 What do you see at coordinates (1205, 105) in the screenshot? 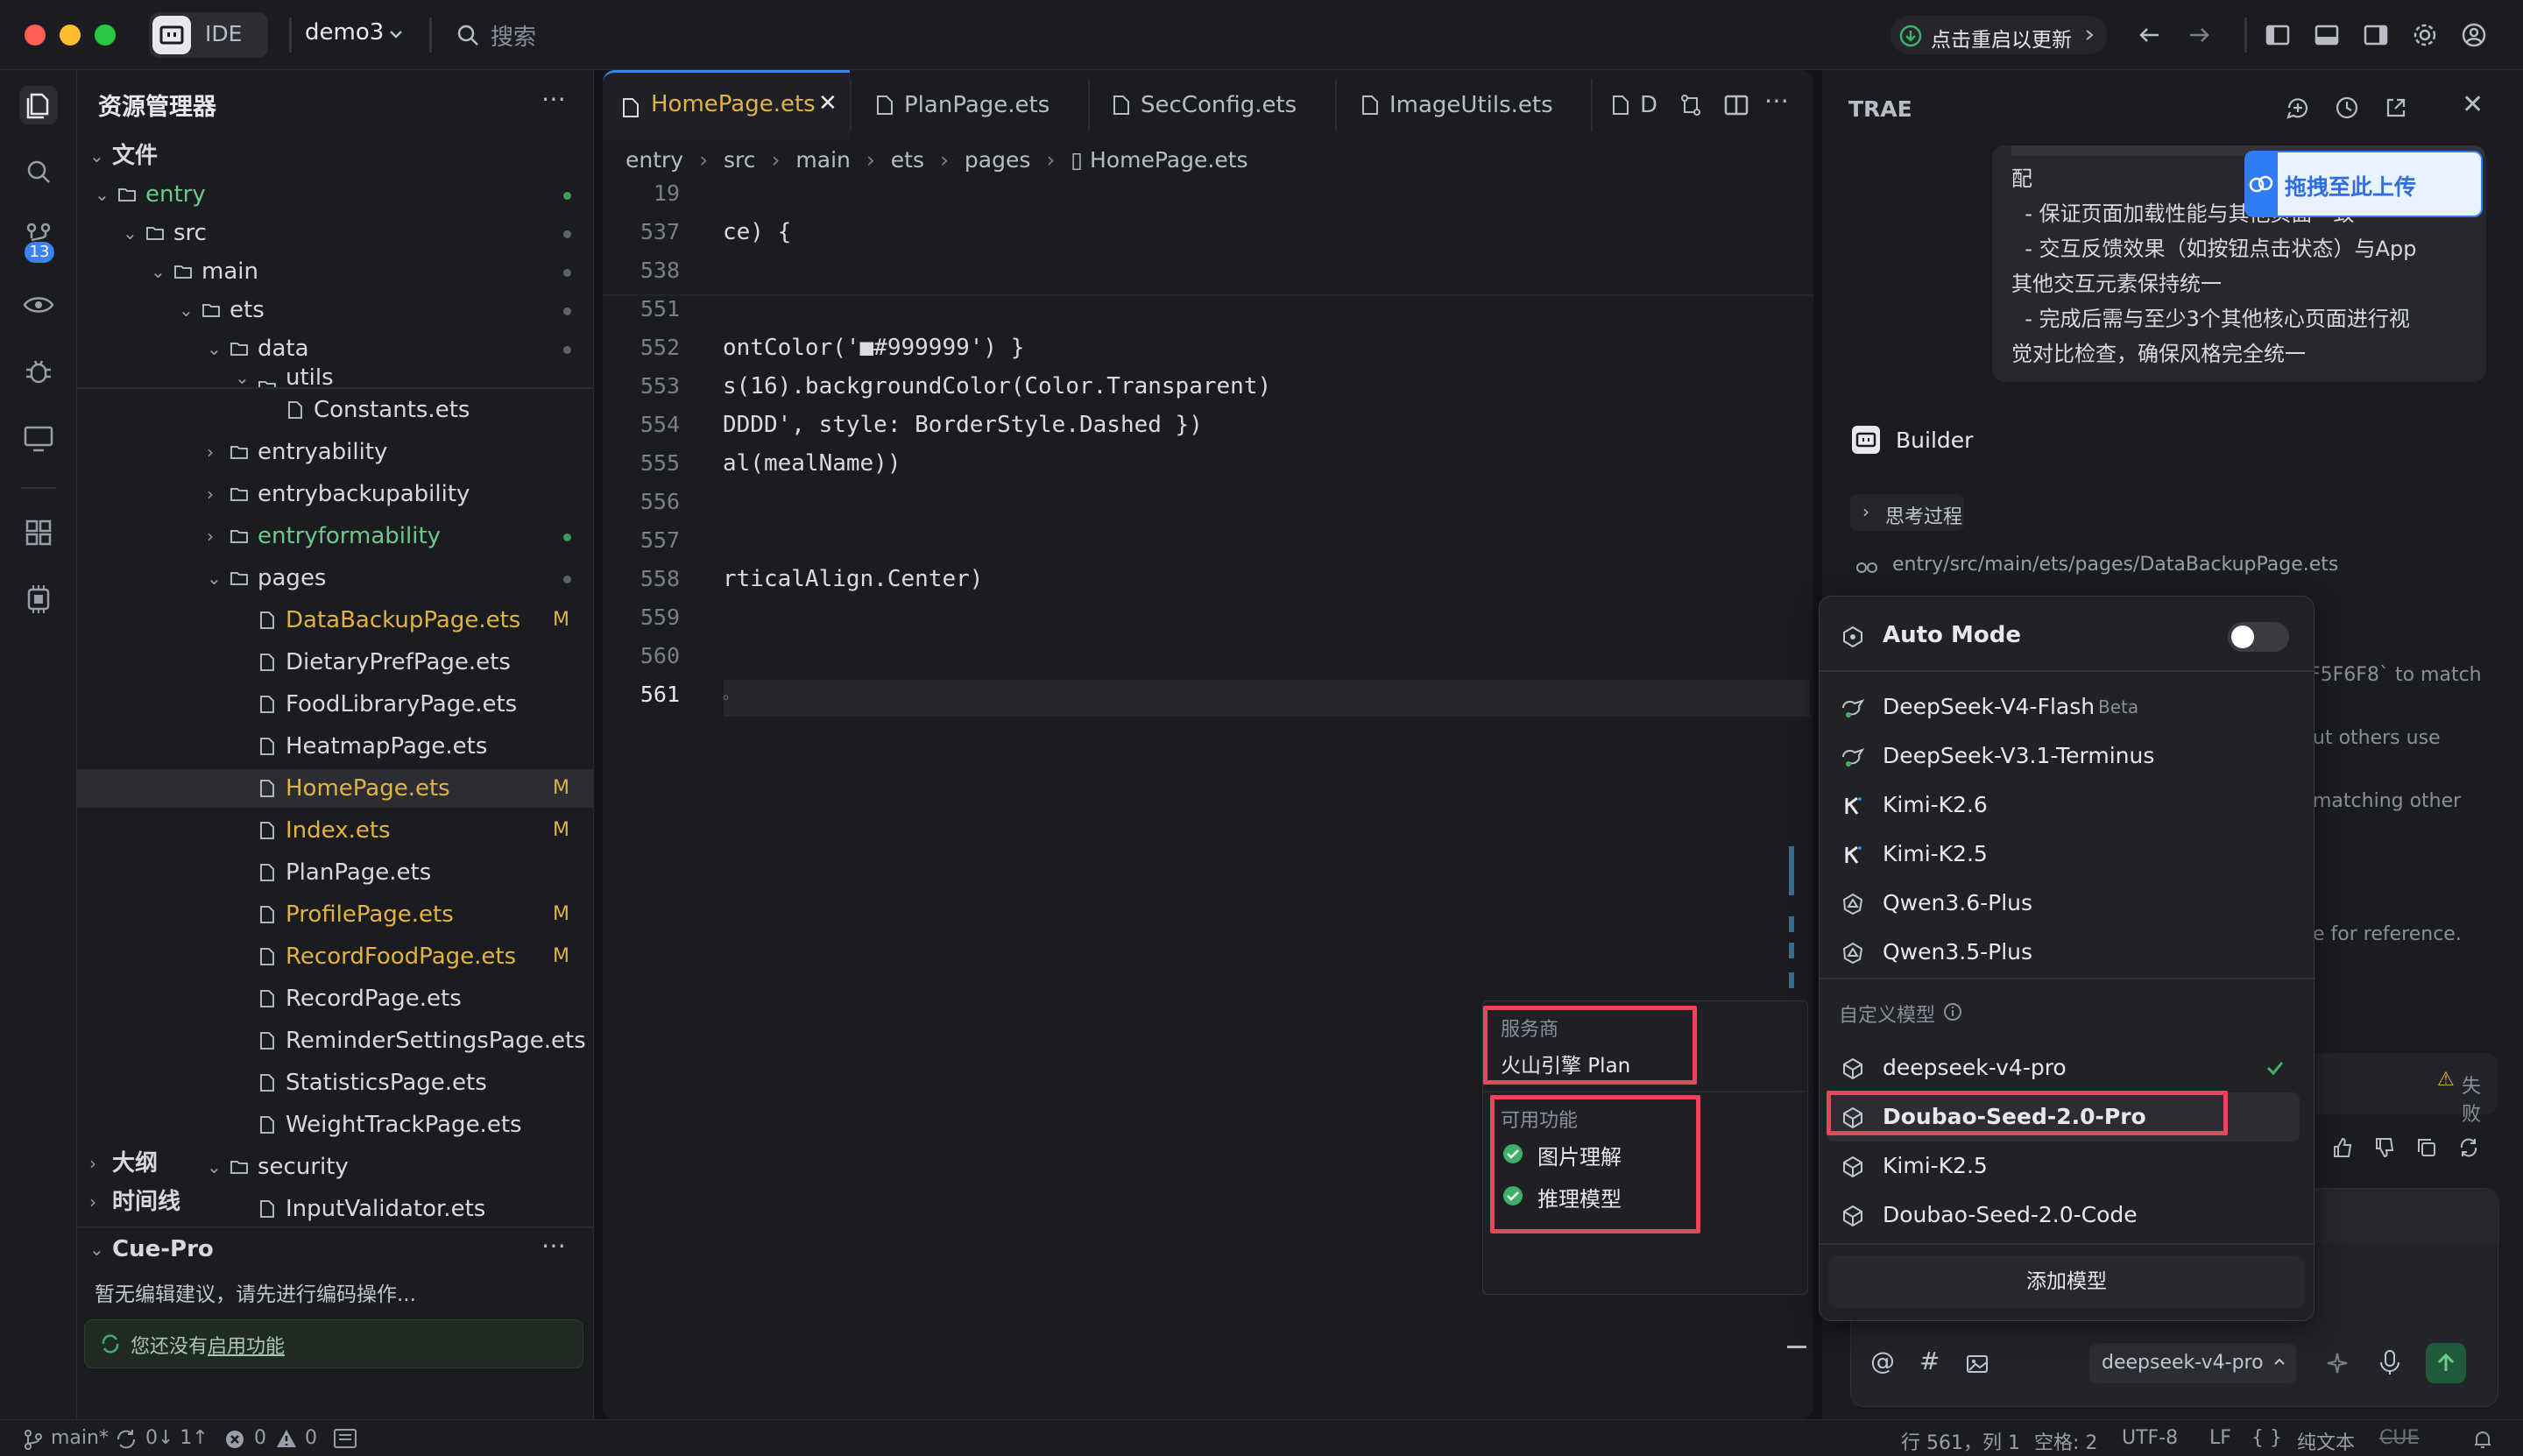
I see `tab-secconfig: SecConfig.ets` at bounding box center [1205, 105].